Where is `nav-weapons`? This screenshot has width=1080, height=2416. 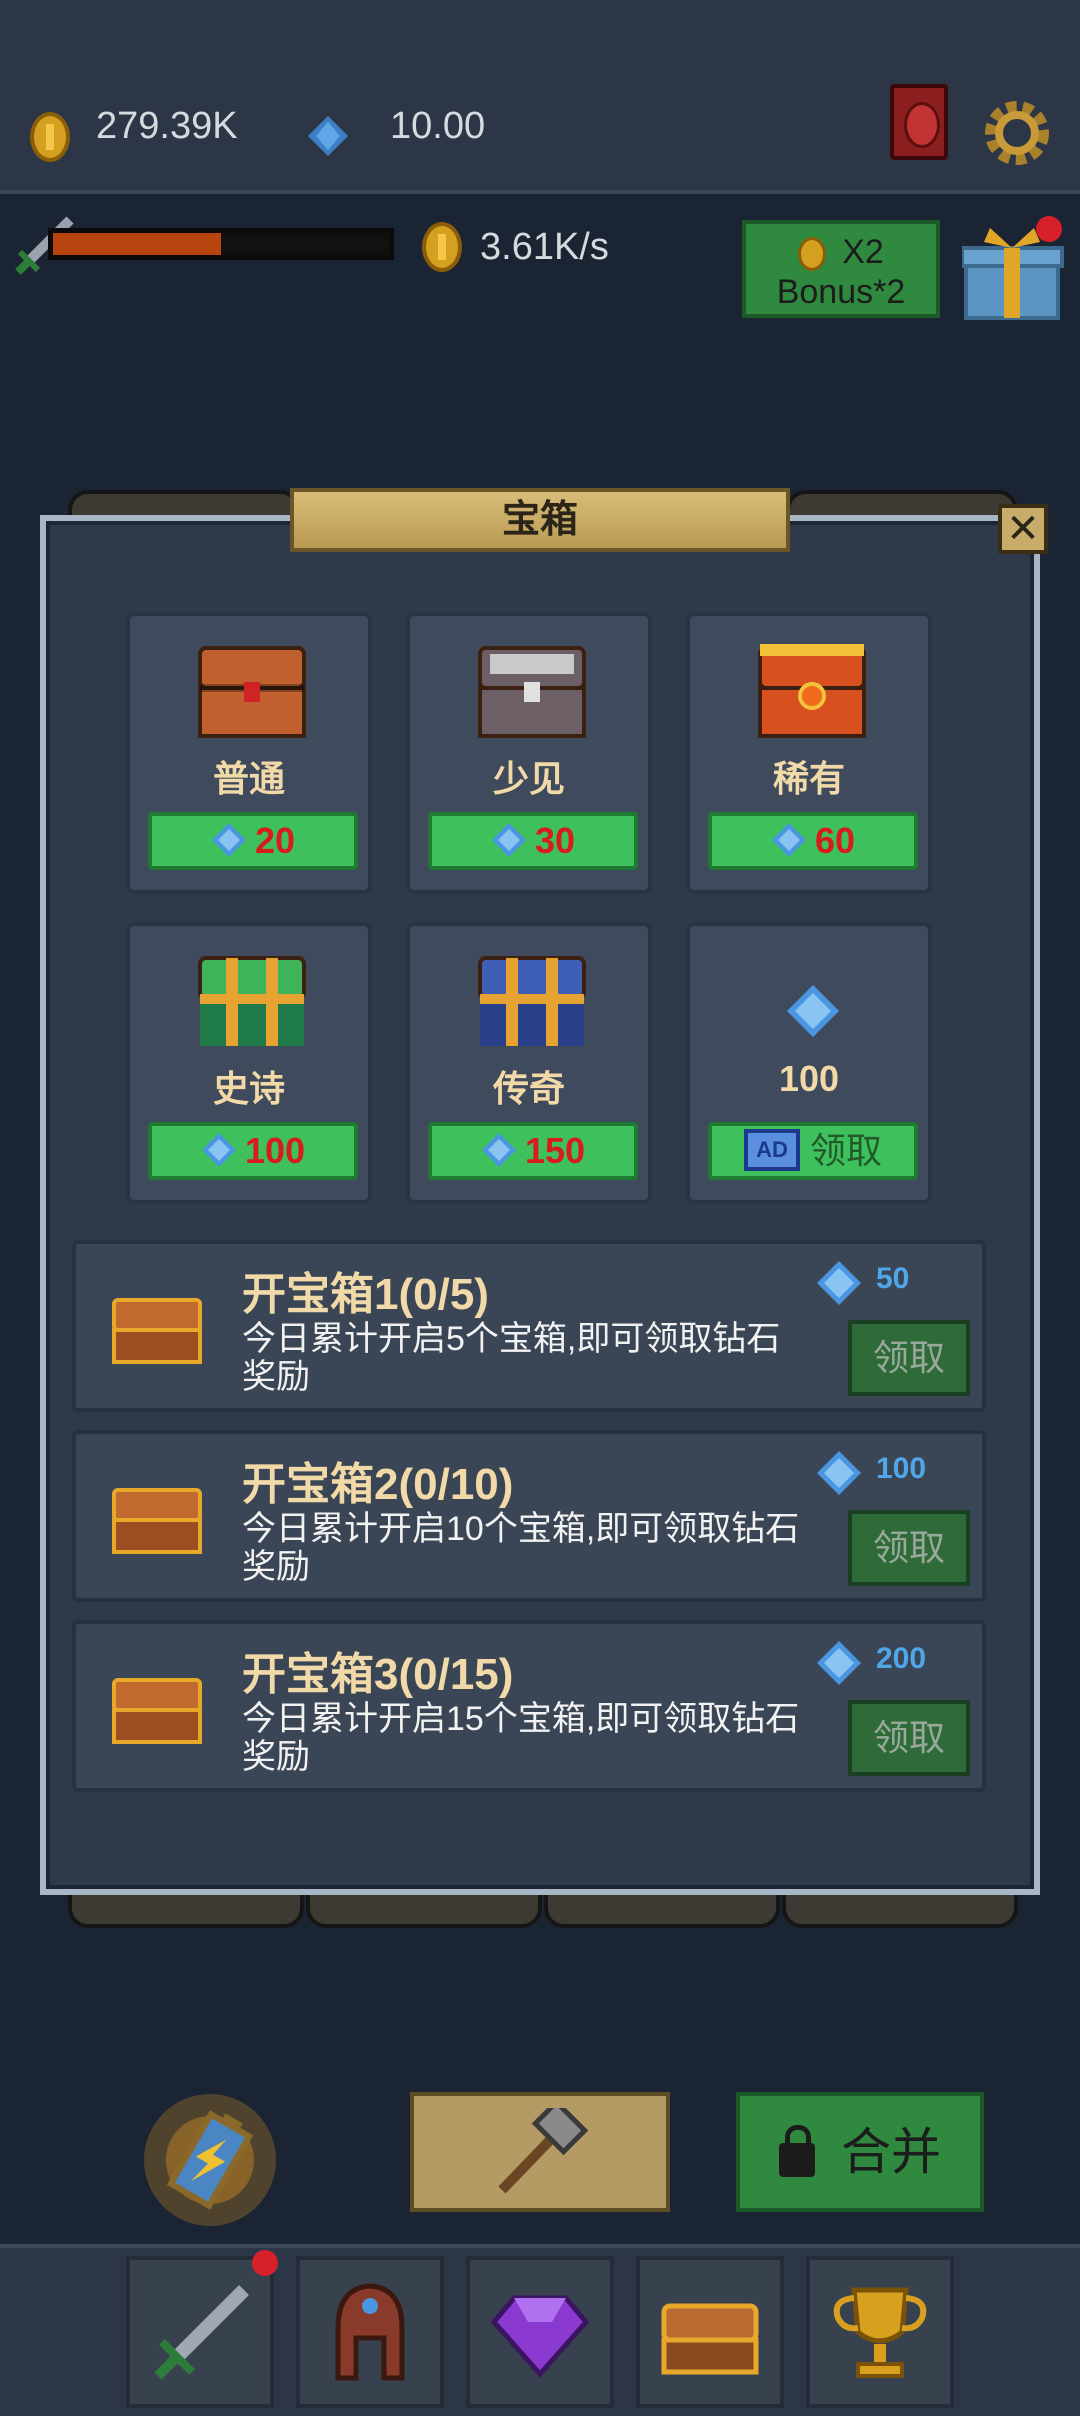 nav-weapons is located at coordinates (200, 2332).